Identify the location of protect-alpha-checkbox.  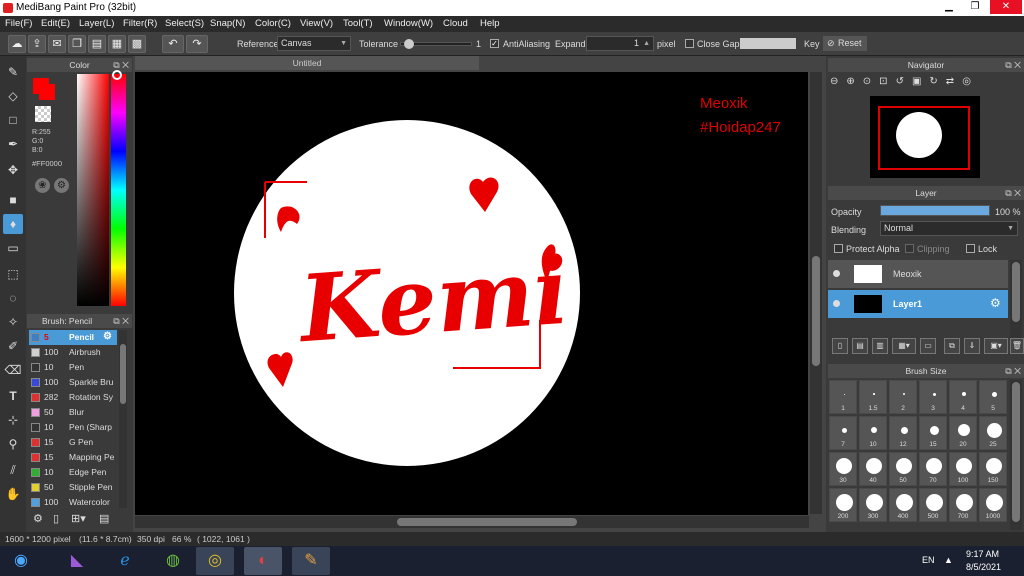
(838, 248).